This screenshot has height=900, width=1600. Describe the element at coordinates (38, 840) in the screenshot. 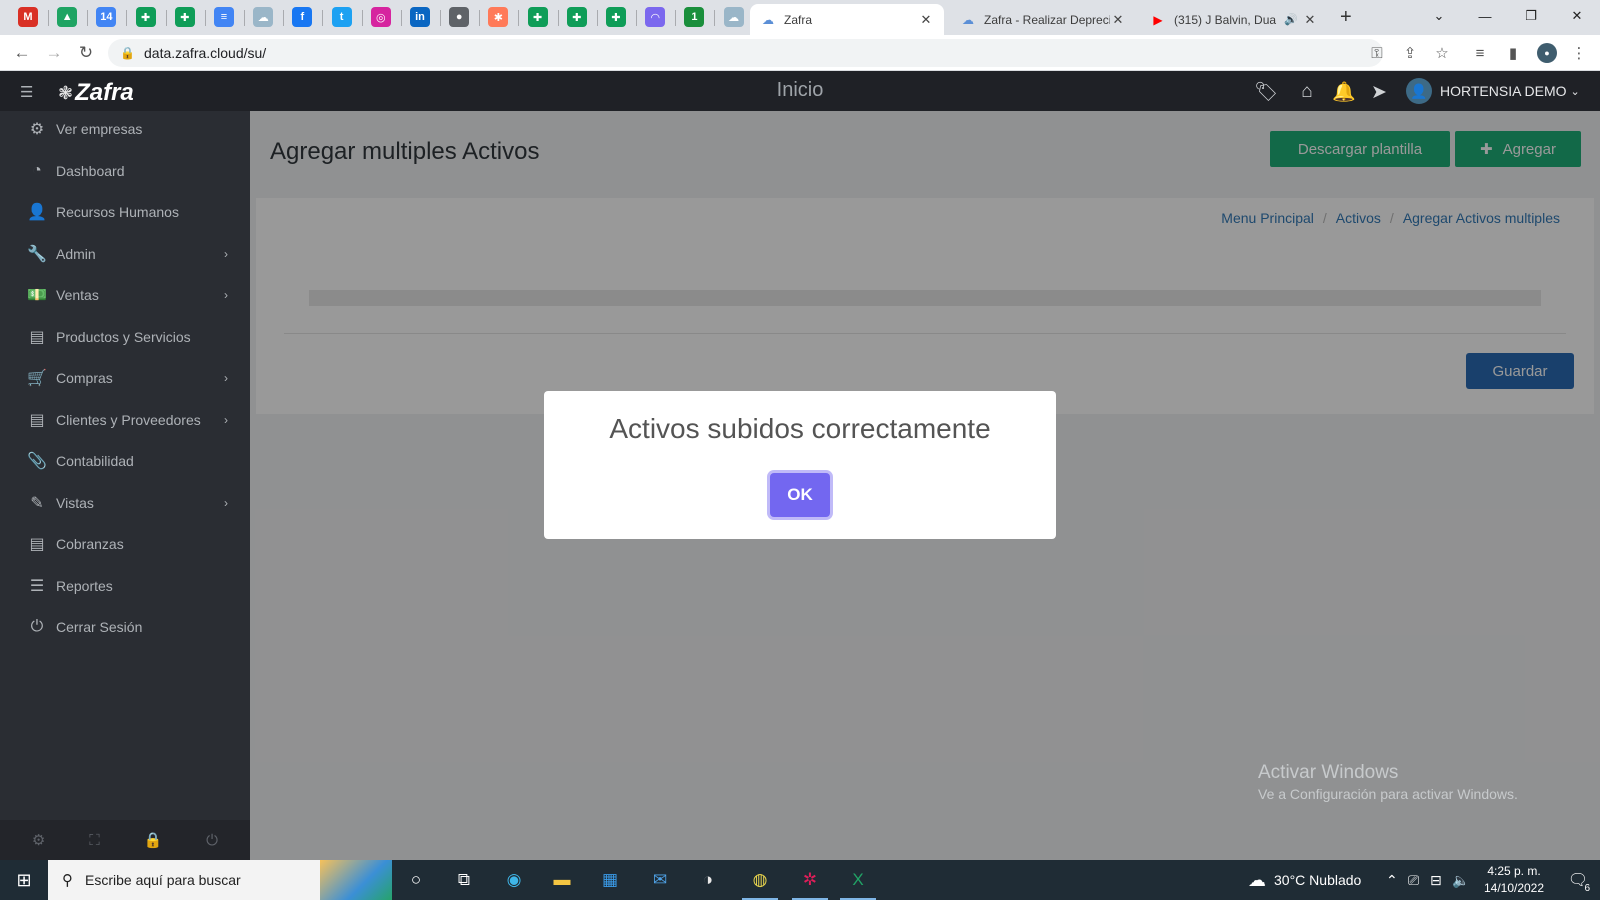

I see `settings-icon: ⚙` at that location.